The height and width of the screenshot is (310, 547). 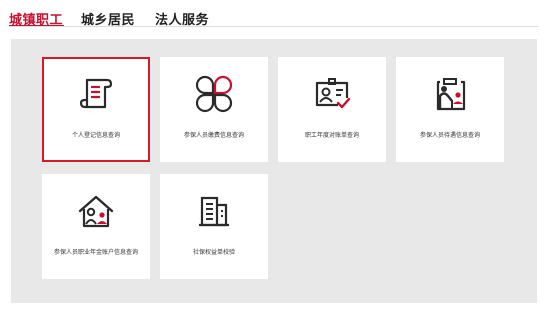 I want to click on tab-bar: 城镇职工 城乡居民 法人服务, so click(x=273, y=14).